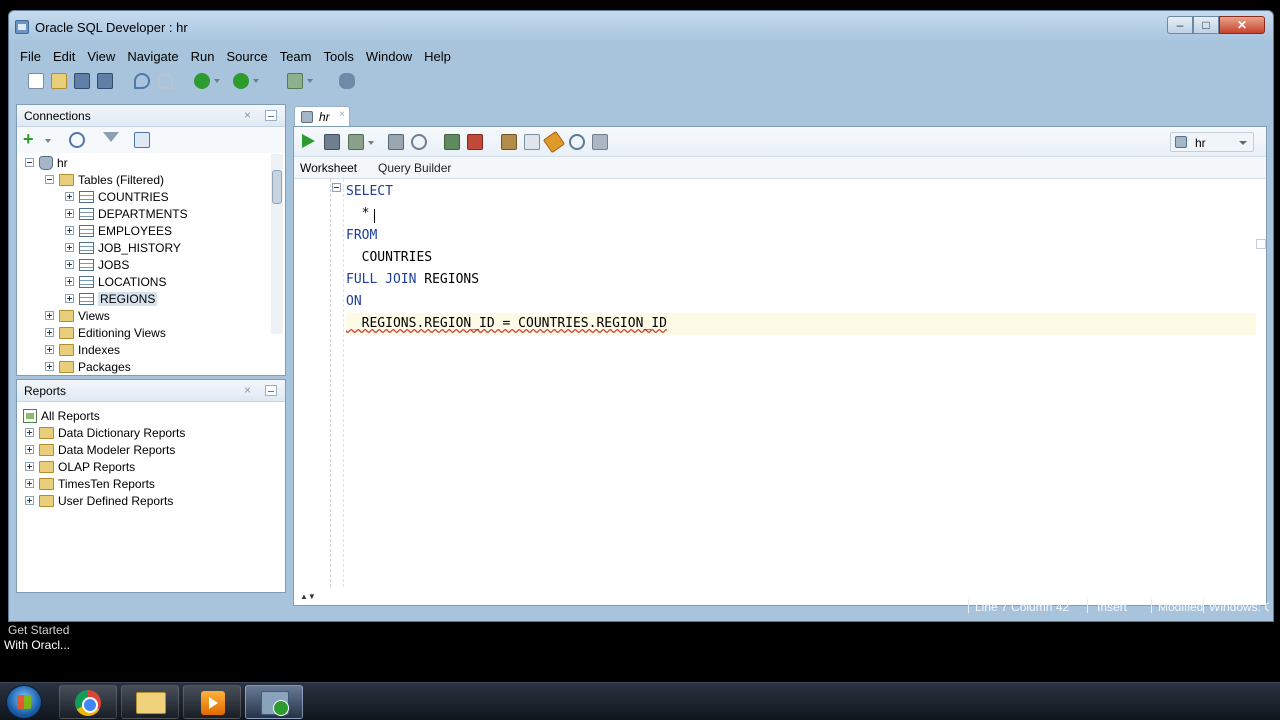  Describe the element at coordinates (61, 415) in the screenshot. I see `tree-node-all-reports: All Reports` at that location.